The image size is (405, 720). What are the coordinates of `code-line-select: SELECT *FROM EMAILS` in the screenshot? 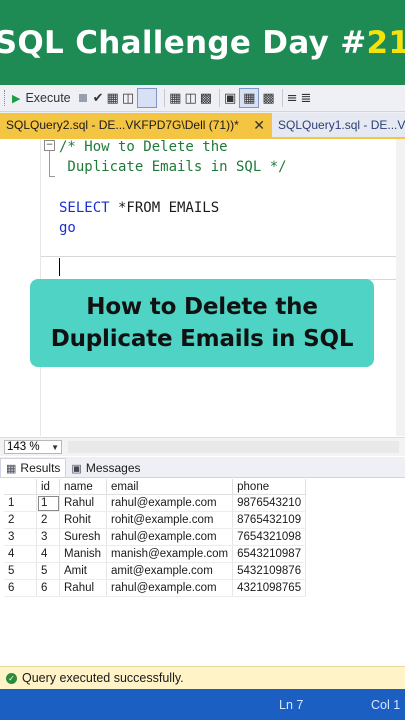 It's located at (139, 208).